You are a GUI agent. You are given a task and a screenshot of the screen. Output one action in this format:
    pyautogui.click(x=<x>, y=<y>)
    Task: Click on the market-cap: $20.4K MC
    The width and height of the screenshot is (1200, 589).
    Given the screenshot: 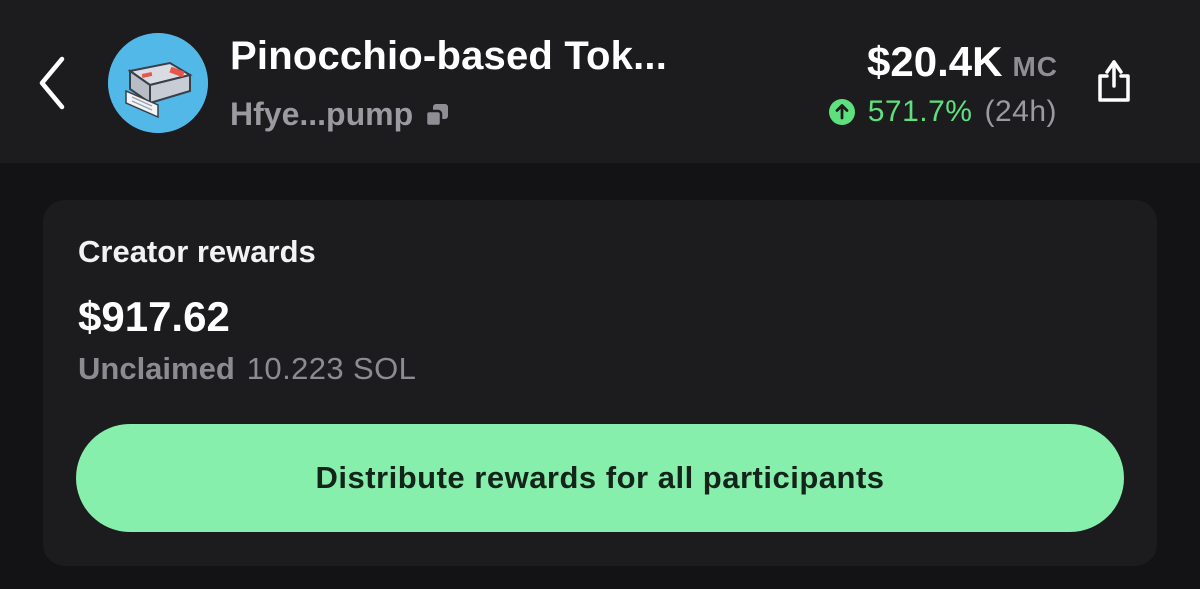 What is the action you would take?
    pyautogui.click(x=962, y=62)
    